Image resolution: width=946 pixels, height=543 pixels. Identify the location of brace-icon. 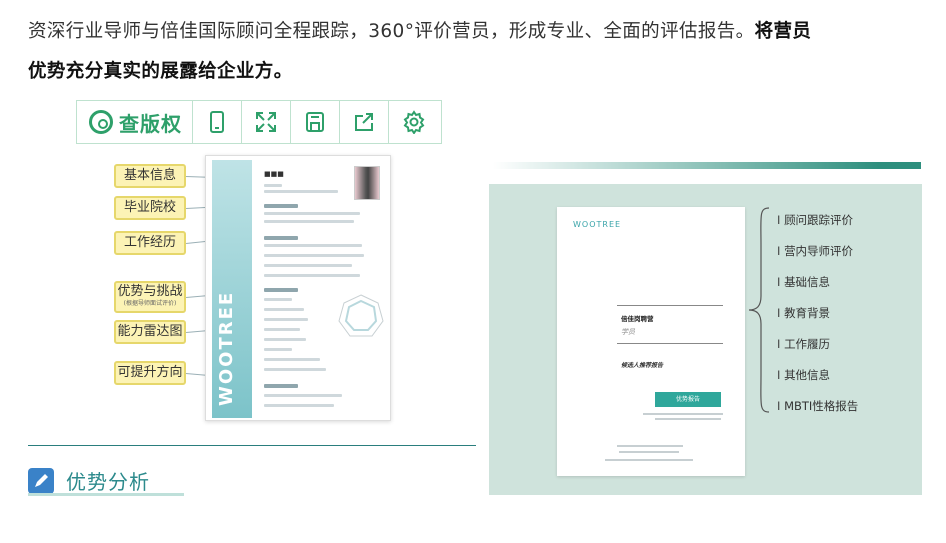
(759, 310).